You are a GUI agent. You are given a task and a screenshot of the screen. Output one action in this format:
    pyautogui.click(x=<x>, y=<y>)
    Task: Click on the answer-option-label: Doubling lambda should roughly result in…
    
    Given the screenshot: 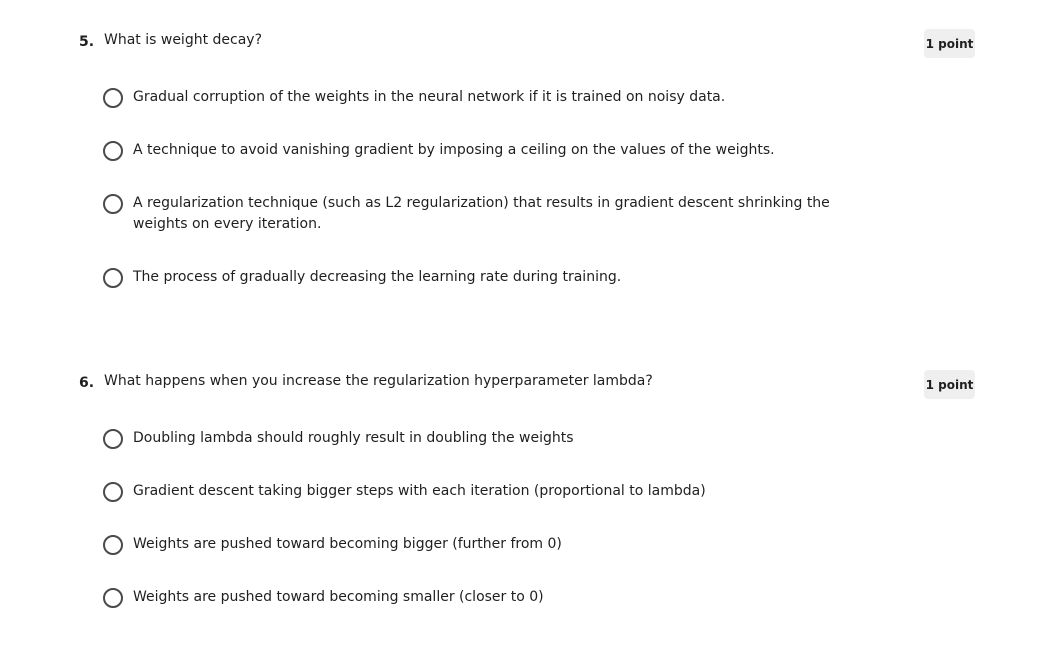 What is the action you would take?
    pyautogui.click(x=498, y=438)
    